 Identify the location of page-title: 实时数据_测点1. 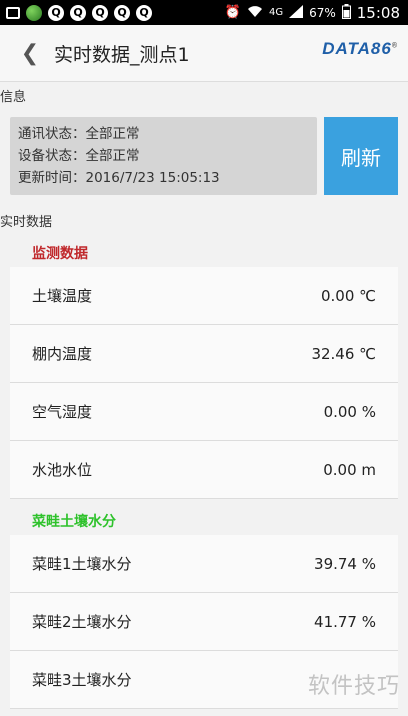
(122, 54).